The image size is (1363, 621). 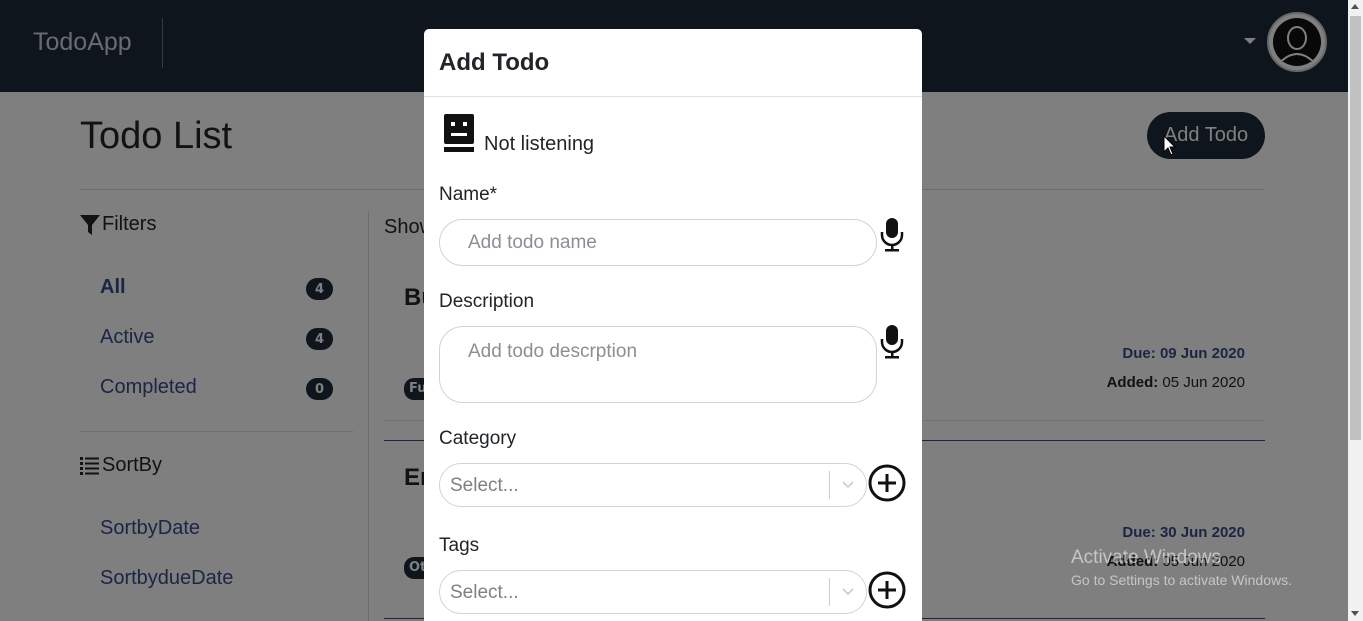 I want to click on category-label: Category, so click(x=478, y=438).